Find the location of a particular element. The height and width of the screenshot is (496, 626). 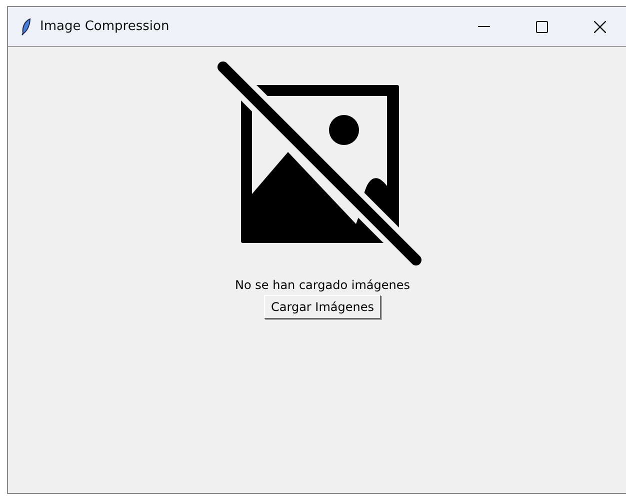

window-title: Image Compression is located at coordinates (105, 26).